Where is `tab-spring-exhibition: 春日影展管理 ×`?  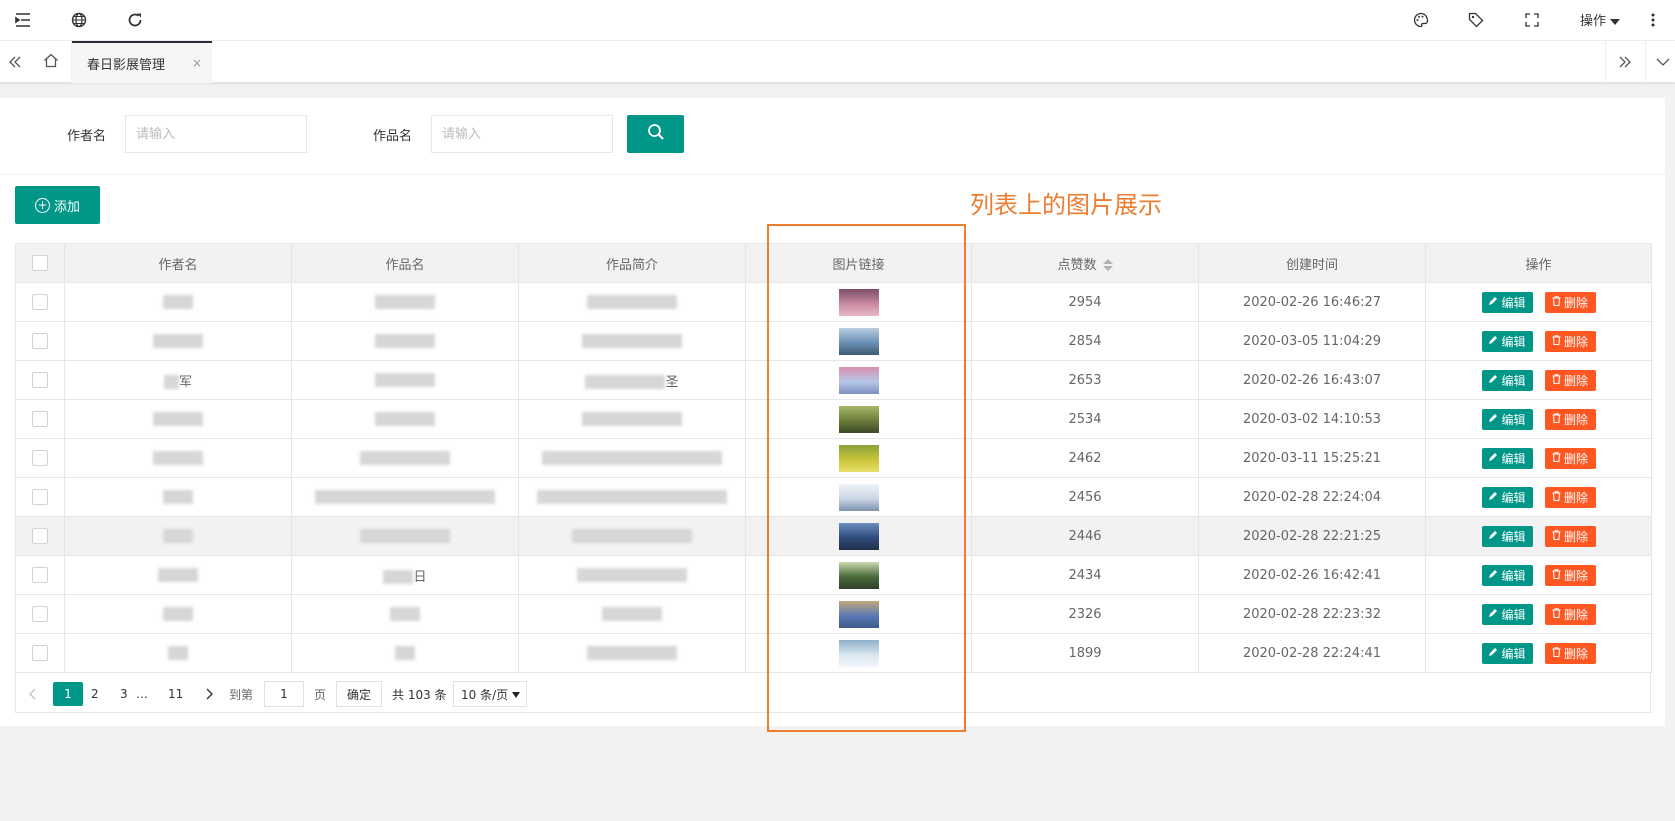
tab-spring-exhibition: 春日影展管理 × is located at coordinates (142, 62).